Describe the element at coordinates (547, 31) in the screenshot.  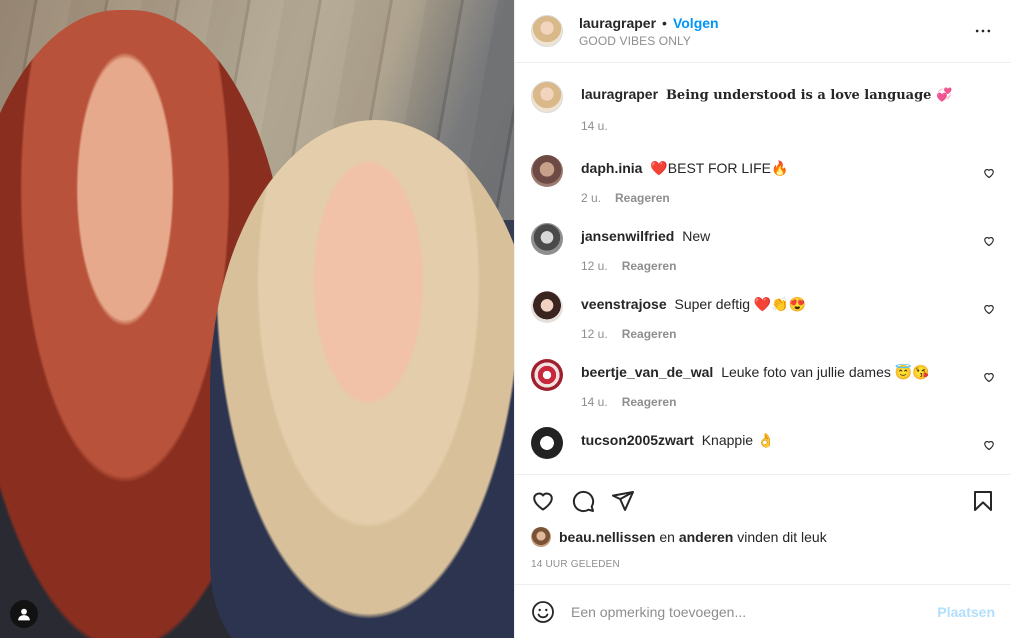
I see `author-avatar` at that location.